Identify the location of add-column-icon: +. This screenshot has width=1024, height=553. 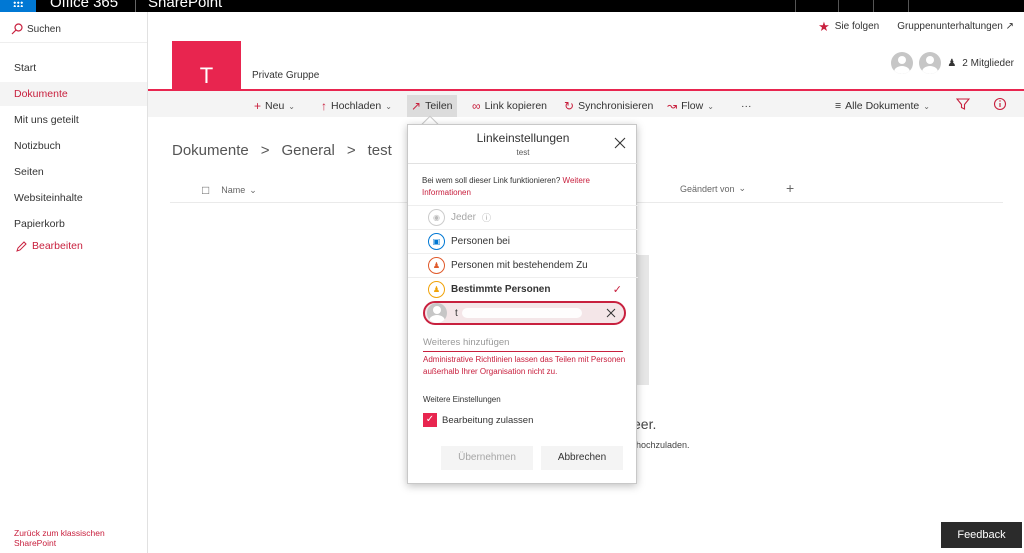
(790, 188).